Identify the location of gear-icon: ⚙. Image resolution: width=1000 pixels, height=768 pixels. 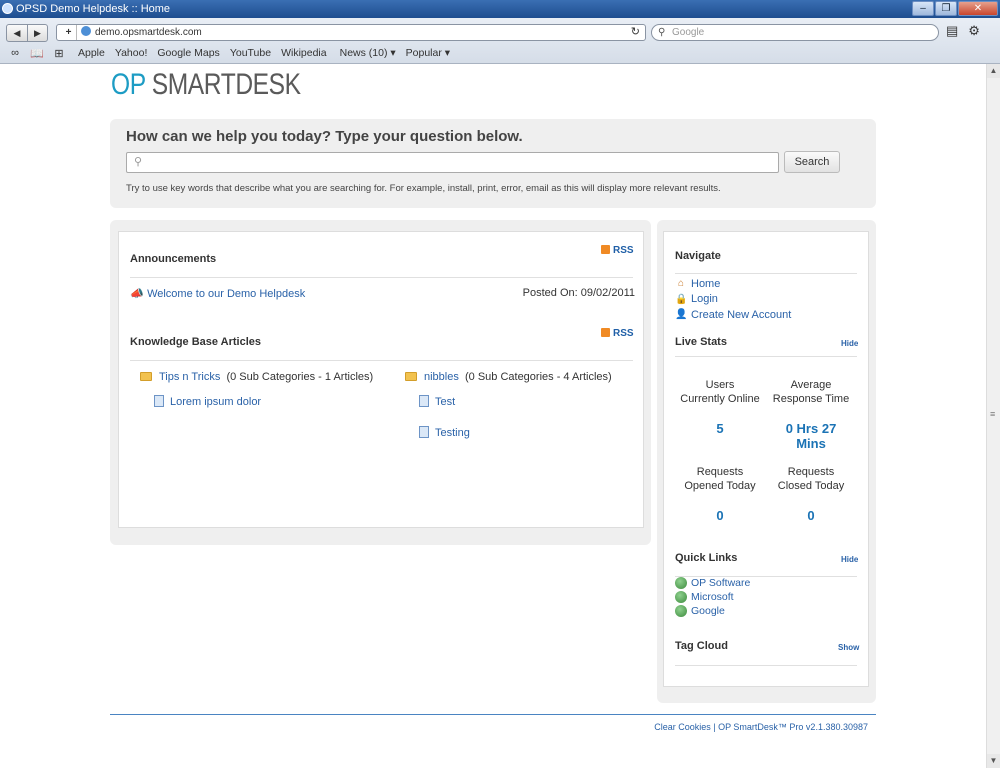
(974, 31).